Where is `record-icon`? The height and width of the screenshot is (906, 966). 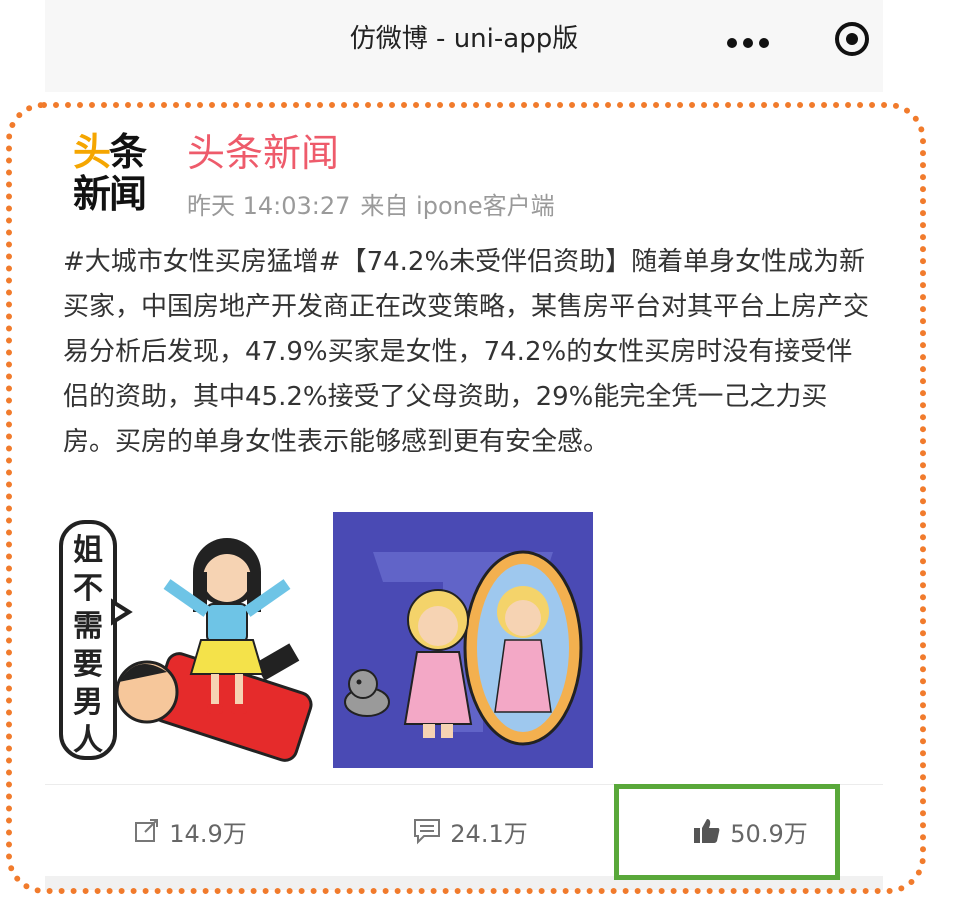
record-icon is located at coordinates (852, 39).